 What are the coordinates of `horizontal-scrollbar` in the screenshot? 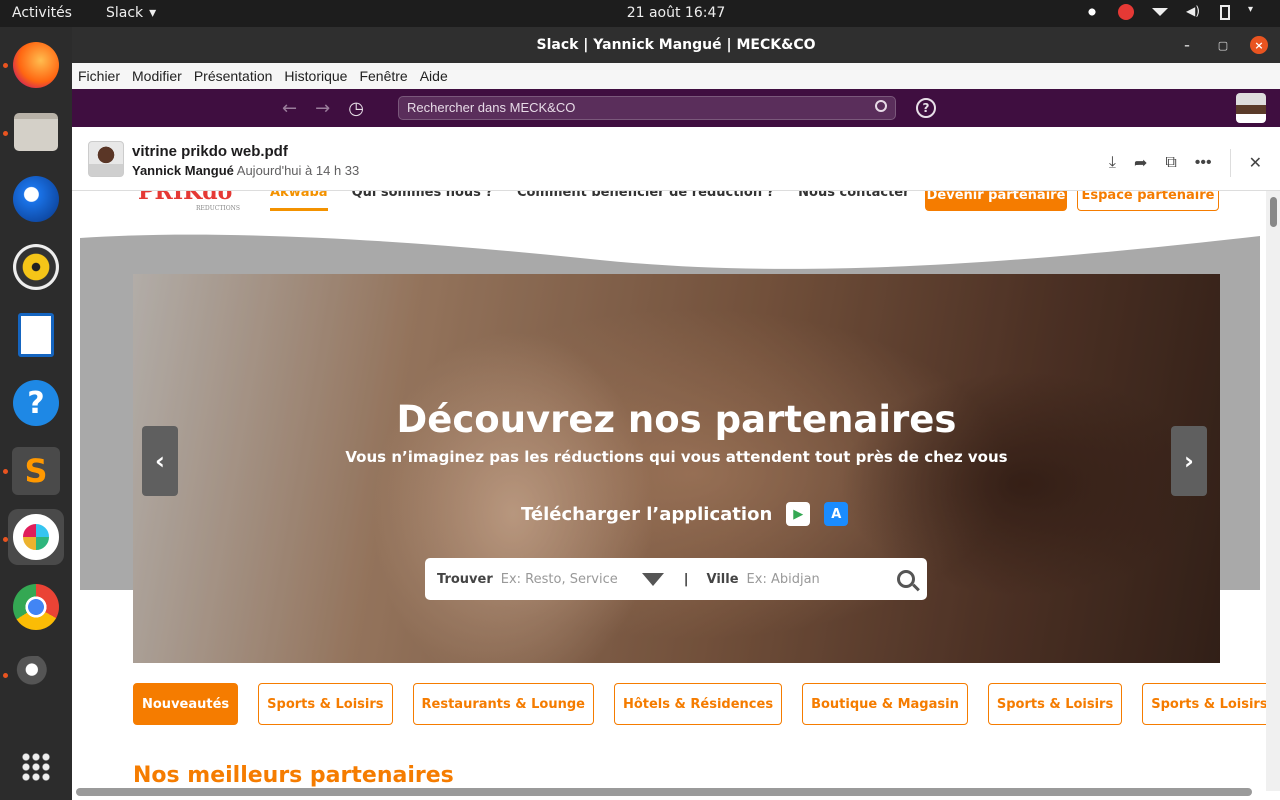 It's located at (664, 792).